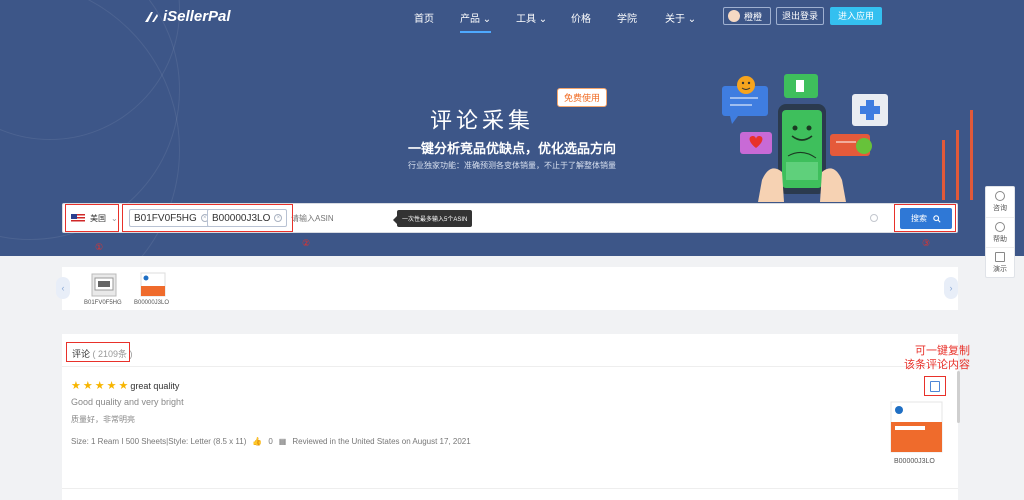  I want to click on scroll-left-button: ‹, so click(63, 288).